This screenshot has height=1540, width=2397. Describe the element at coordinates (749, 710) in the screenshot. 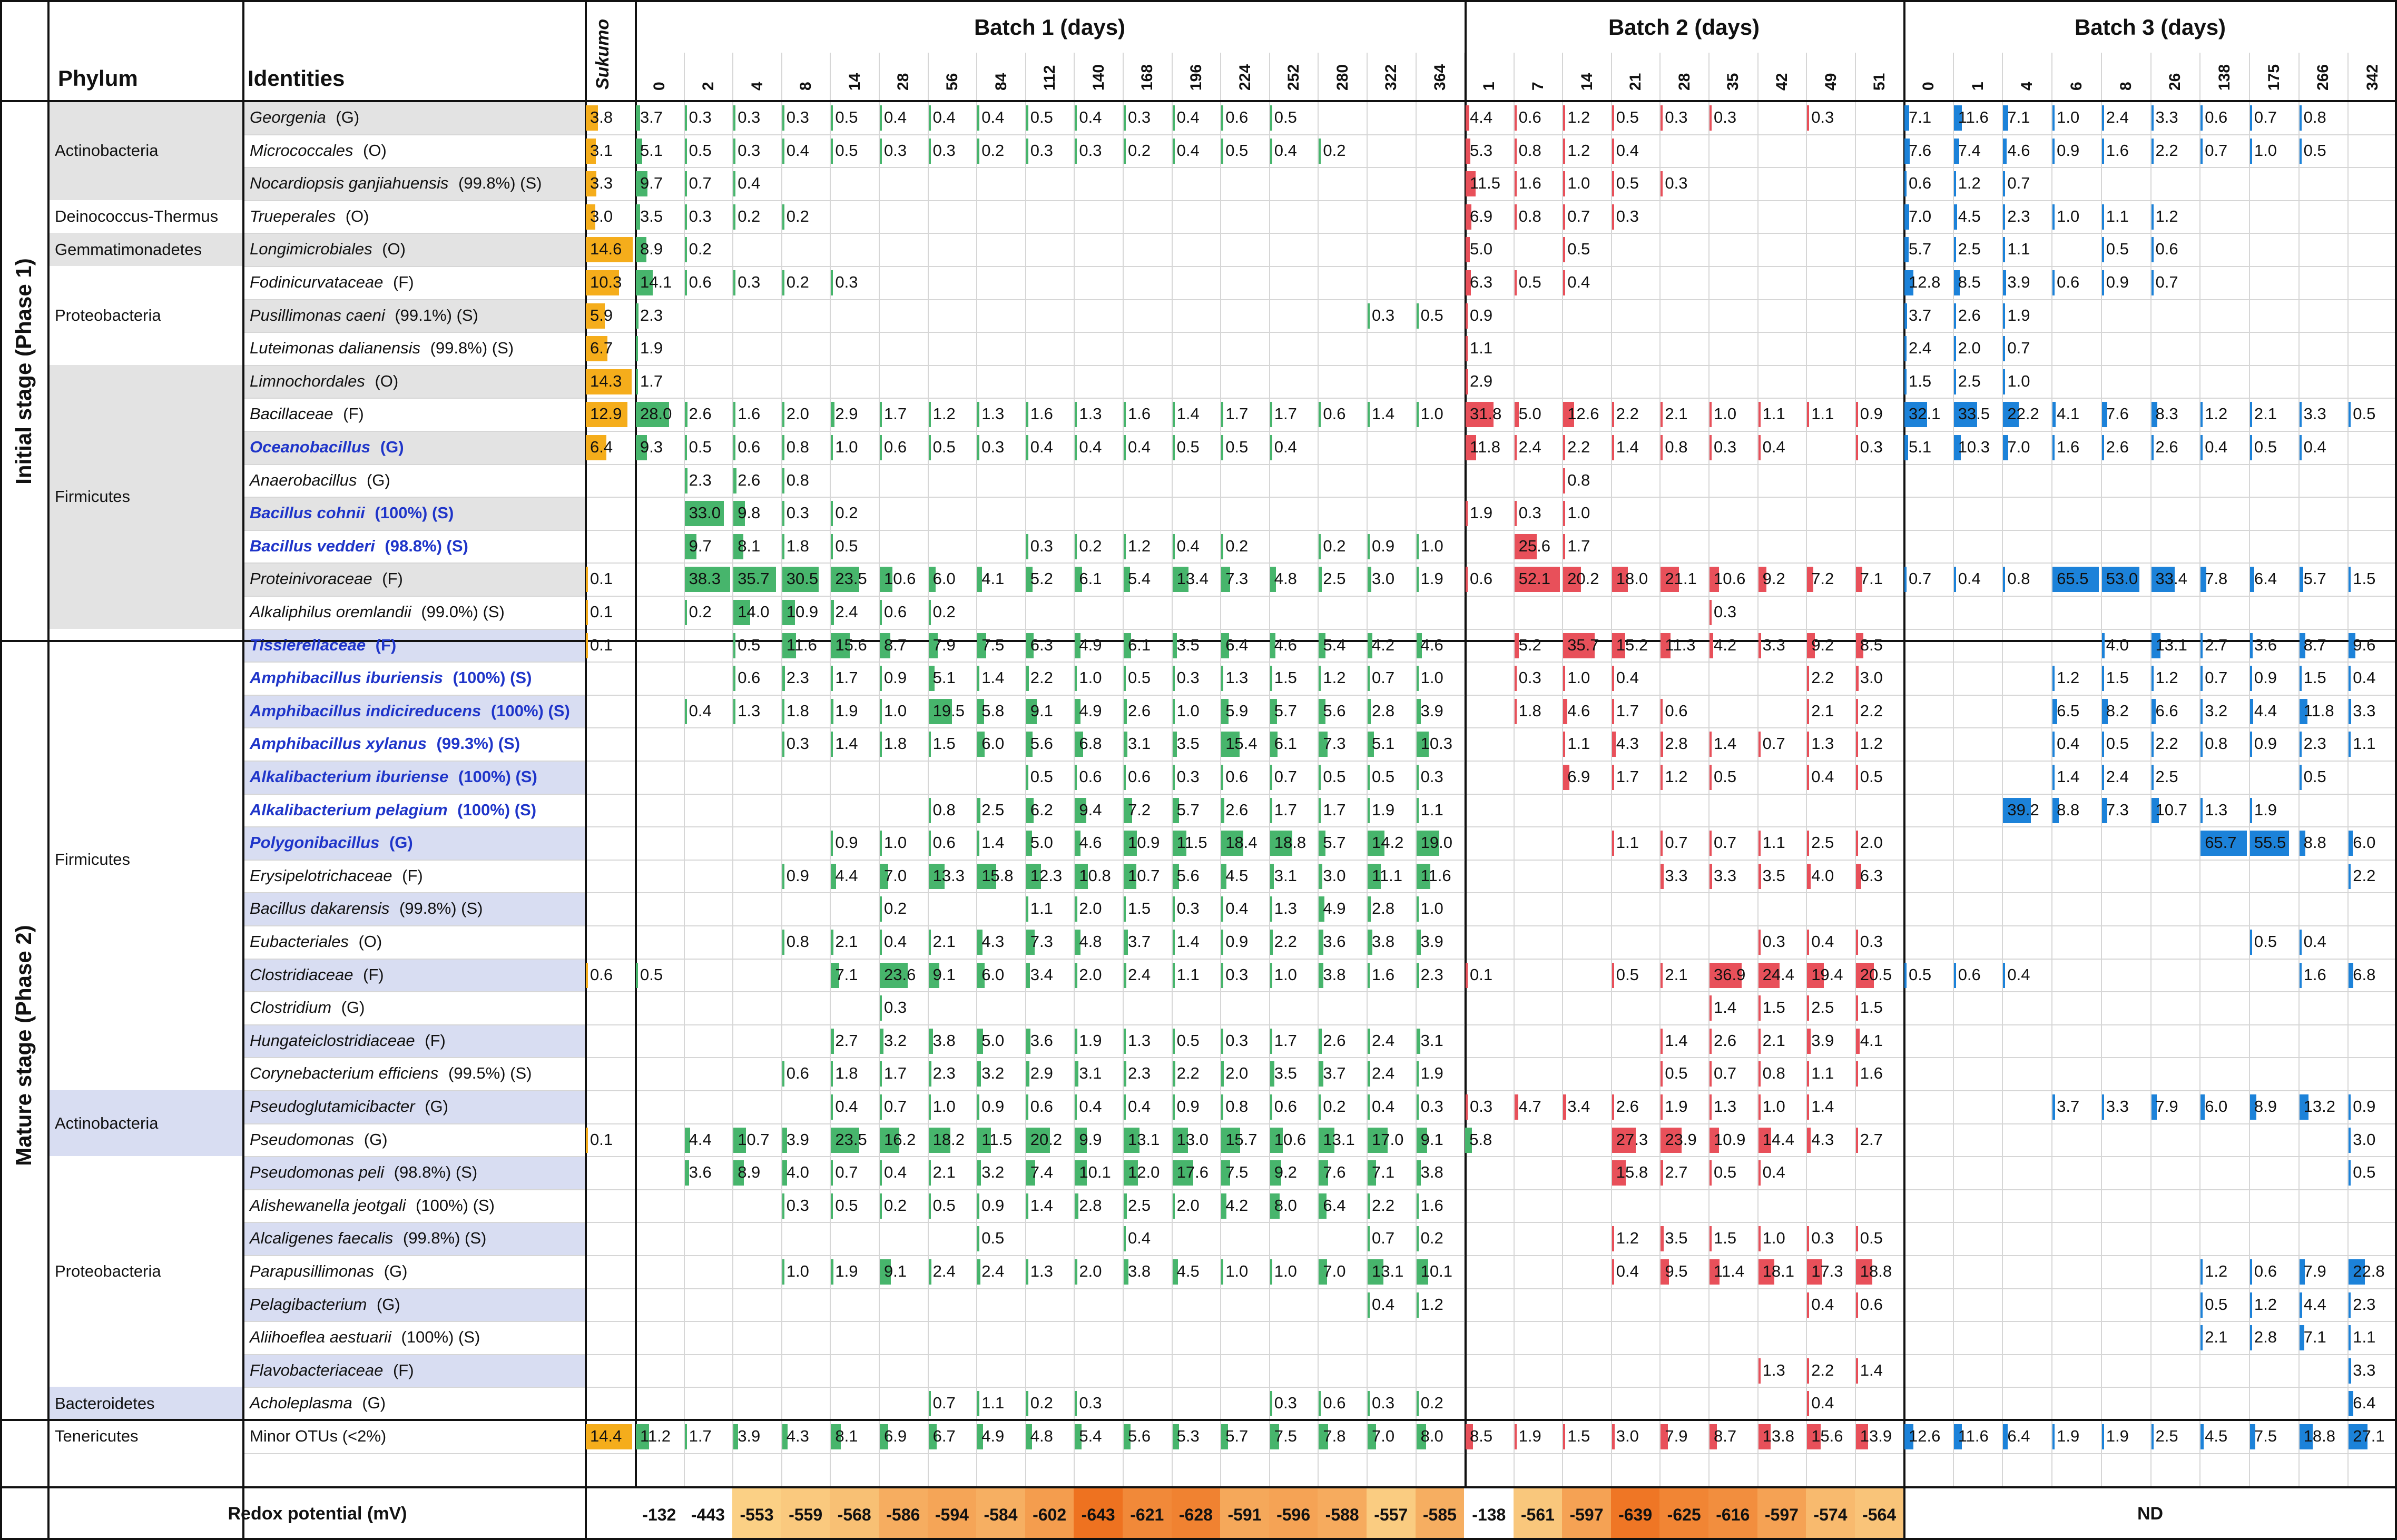

I see `abundance-value: 1.3` at that location.